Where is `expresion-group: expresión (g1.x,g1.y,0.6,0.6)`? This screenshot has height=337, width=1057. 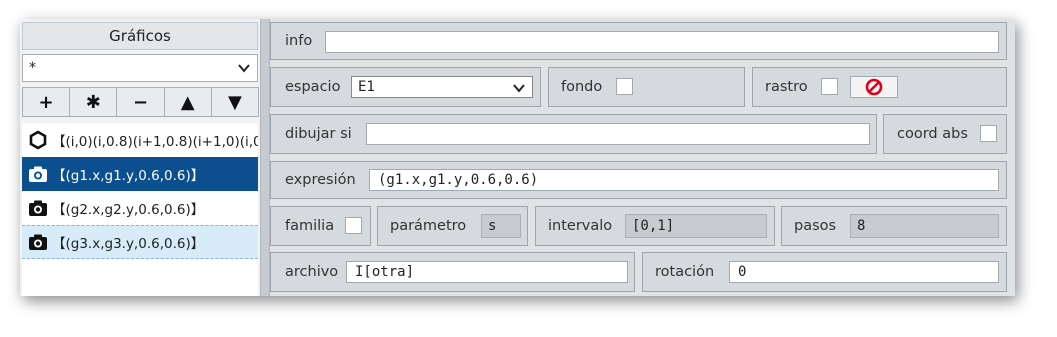 expresion-group: expresión (g1.x,g1.y,0.6,0.6) is located at coordinates (638, 180).